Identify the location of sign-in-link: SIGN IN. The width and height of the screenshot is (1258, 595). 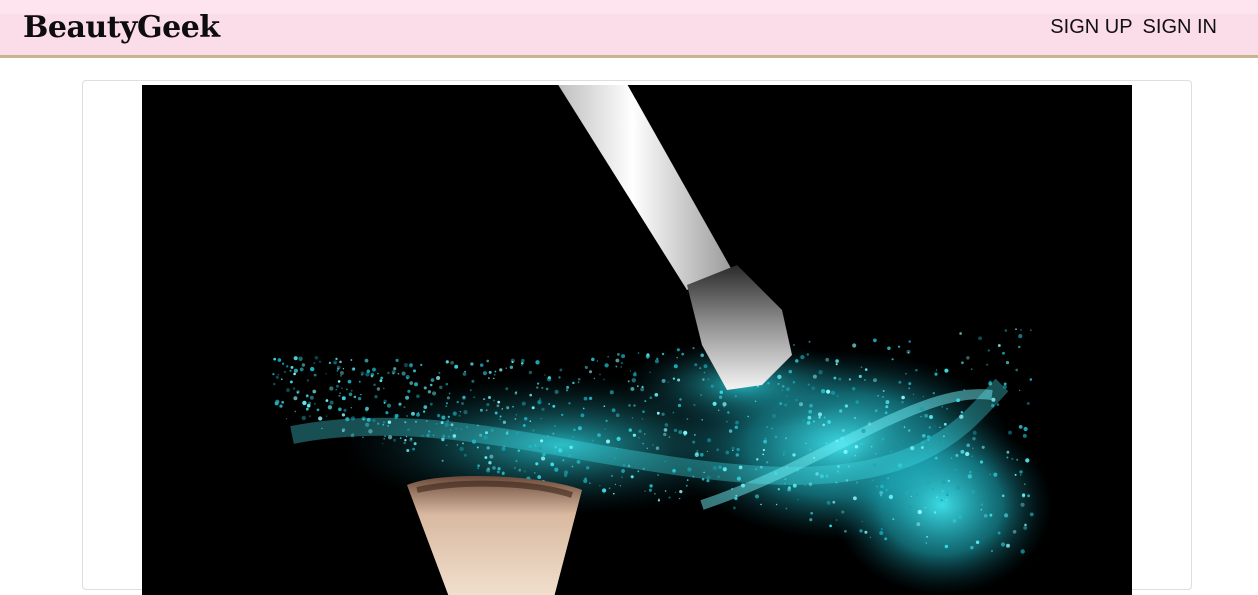
(1180, 27).